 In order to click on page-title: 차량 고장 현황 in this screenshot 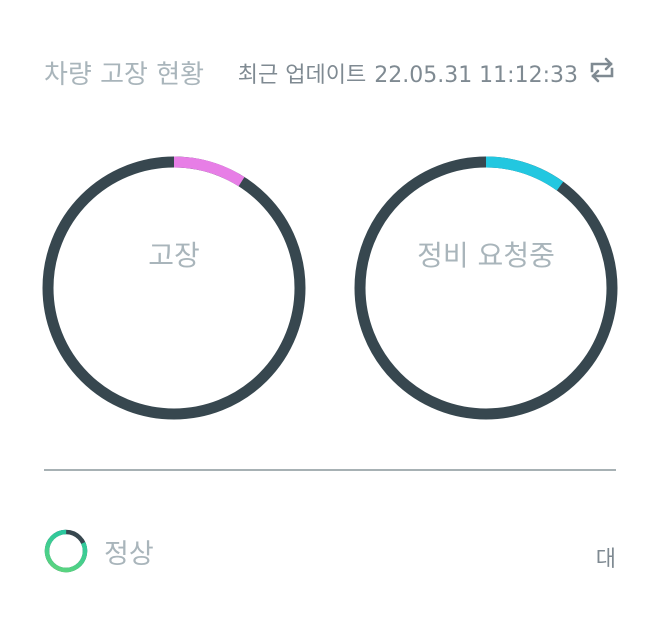, I will do `click(124, 75)`.